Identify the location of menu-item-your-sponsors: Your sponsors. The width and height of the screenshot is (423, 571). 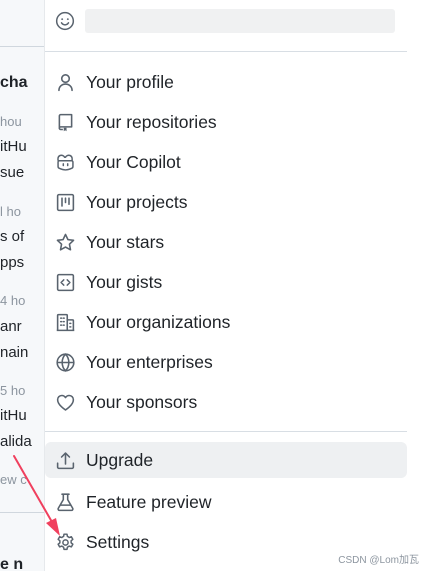
(226, 402).